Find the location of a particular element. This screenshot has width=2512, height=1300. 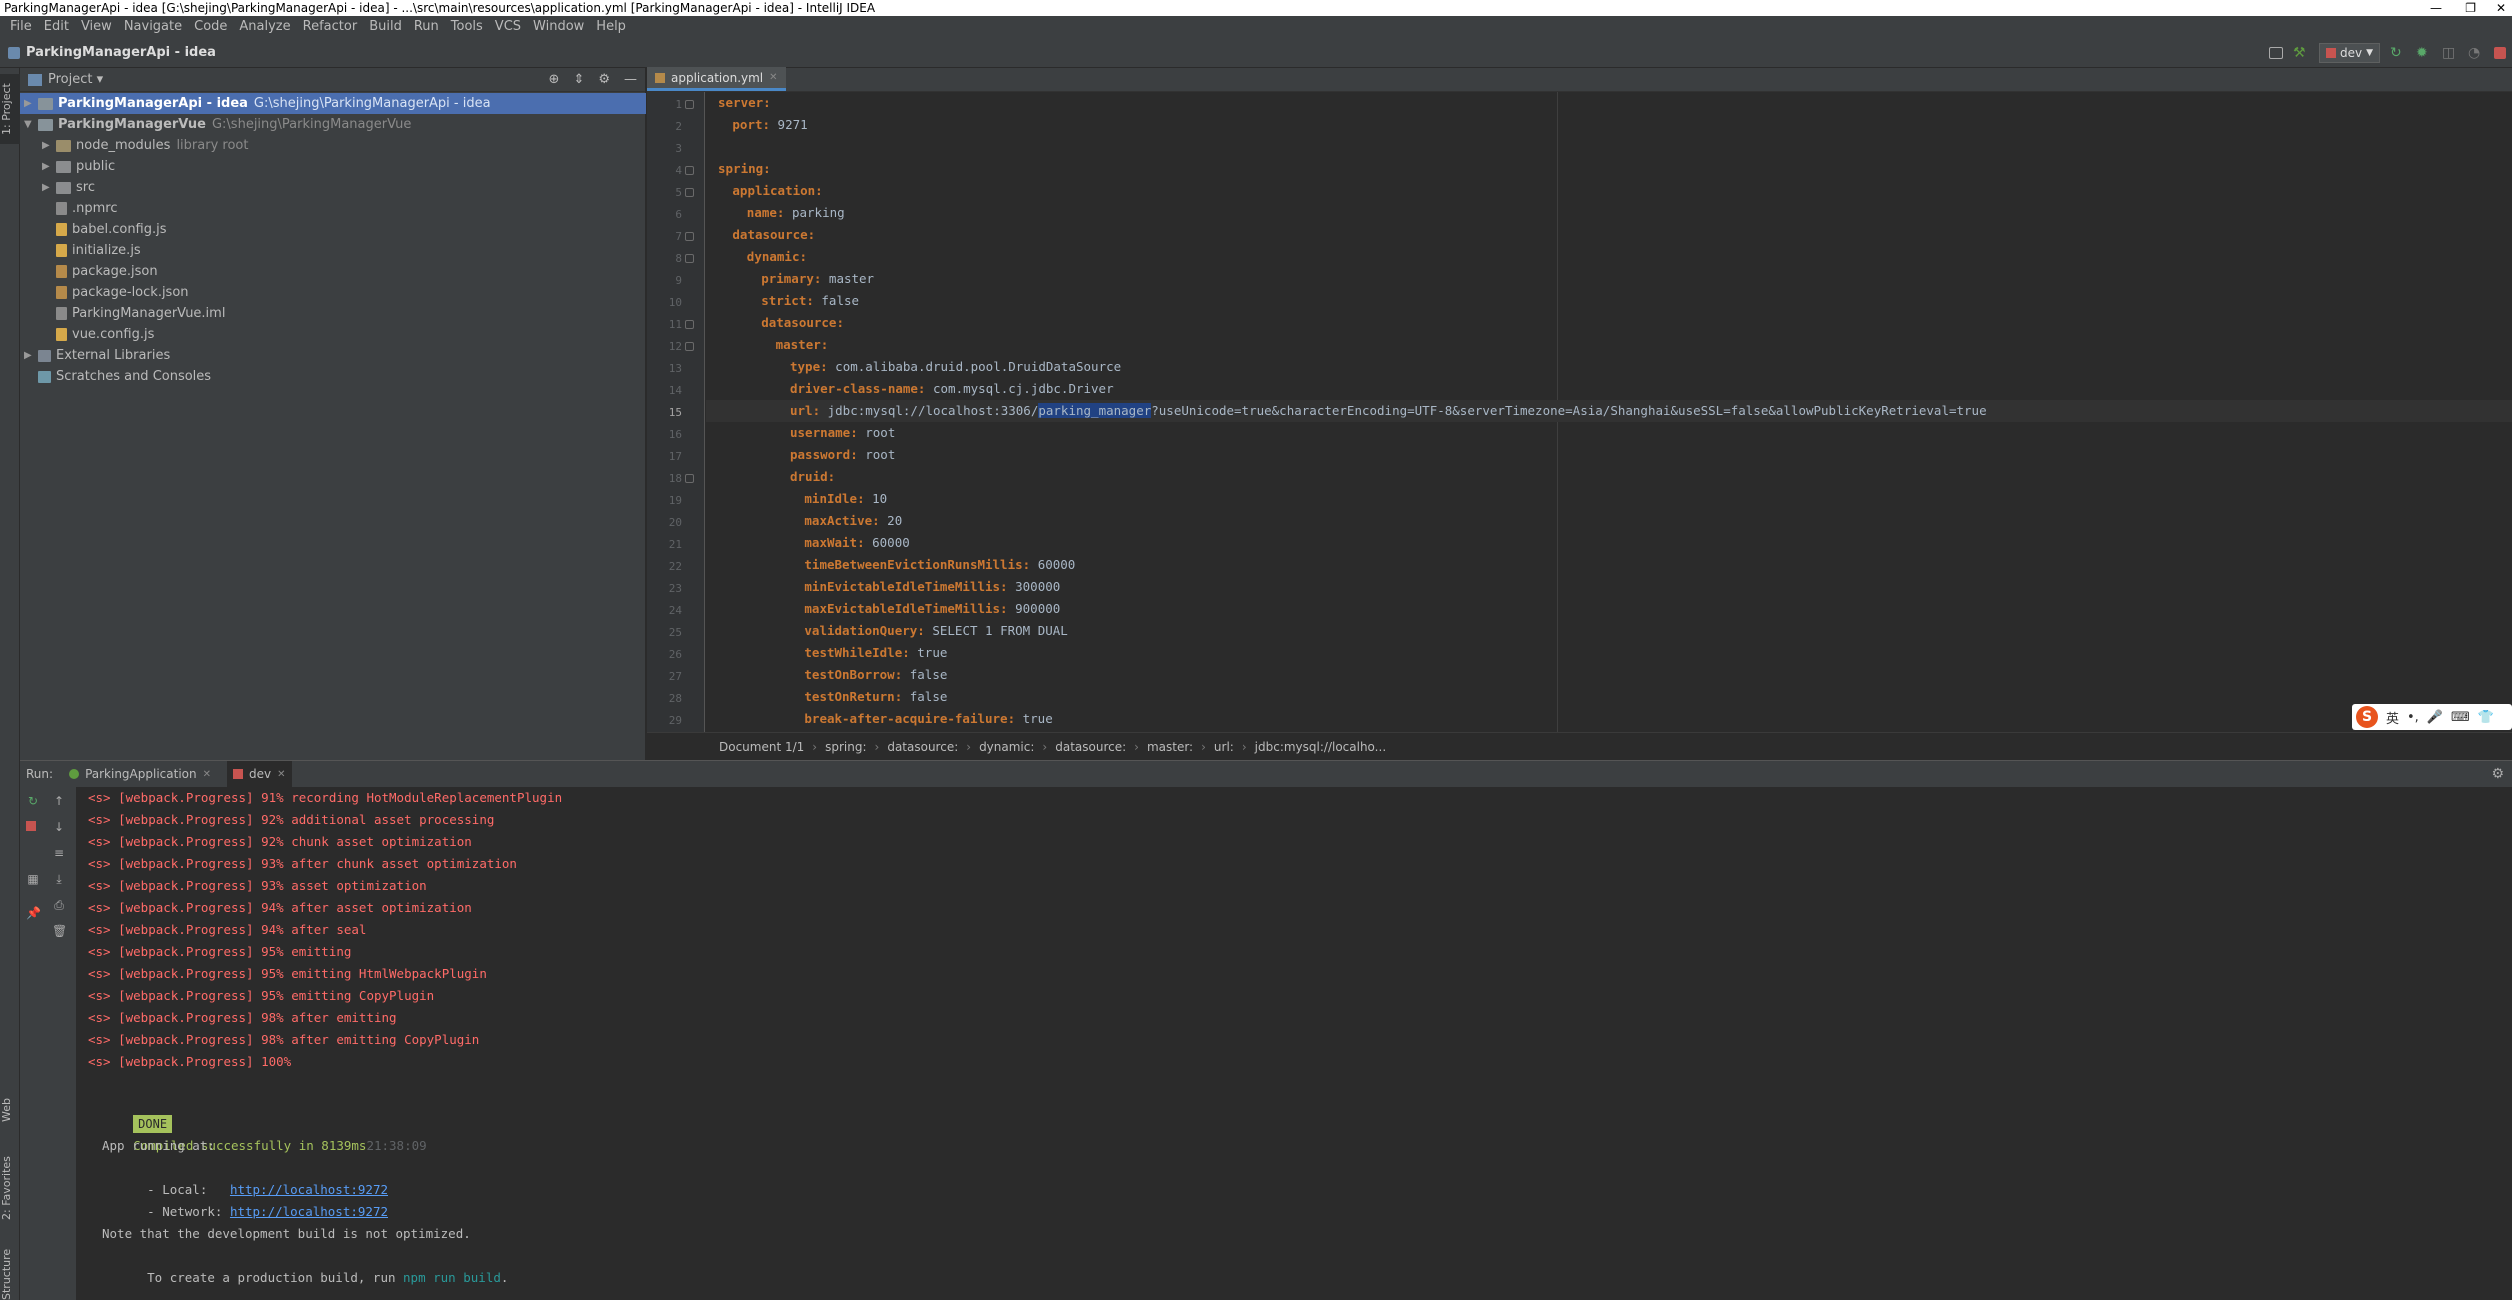

punctuation-icon: •, is located at coordinates (2413, 717).